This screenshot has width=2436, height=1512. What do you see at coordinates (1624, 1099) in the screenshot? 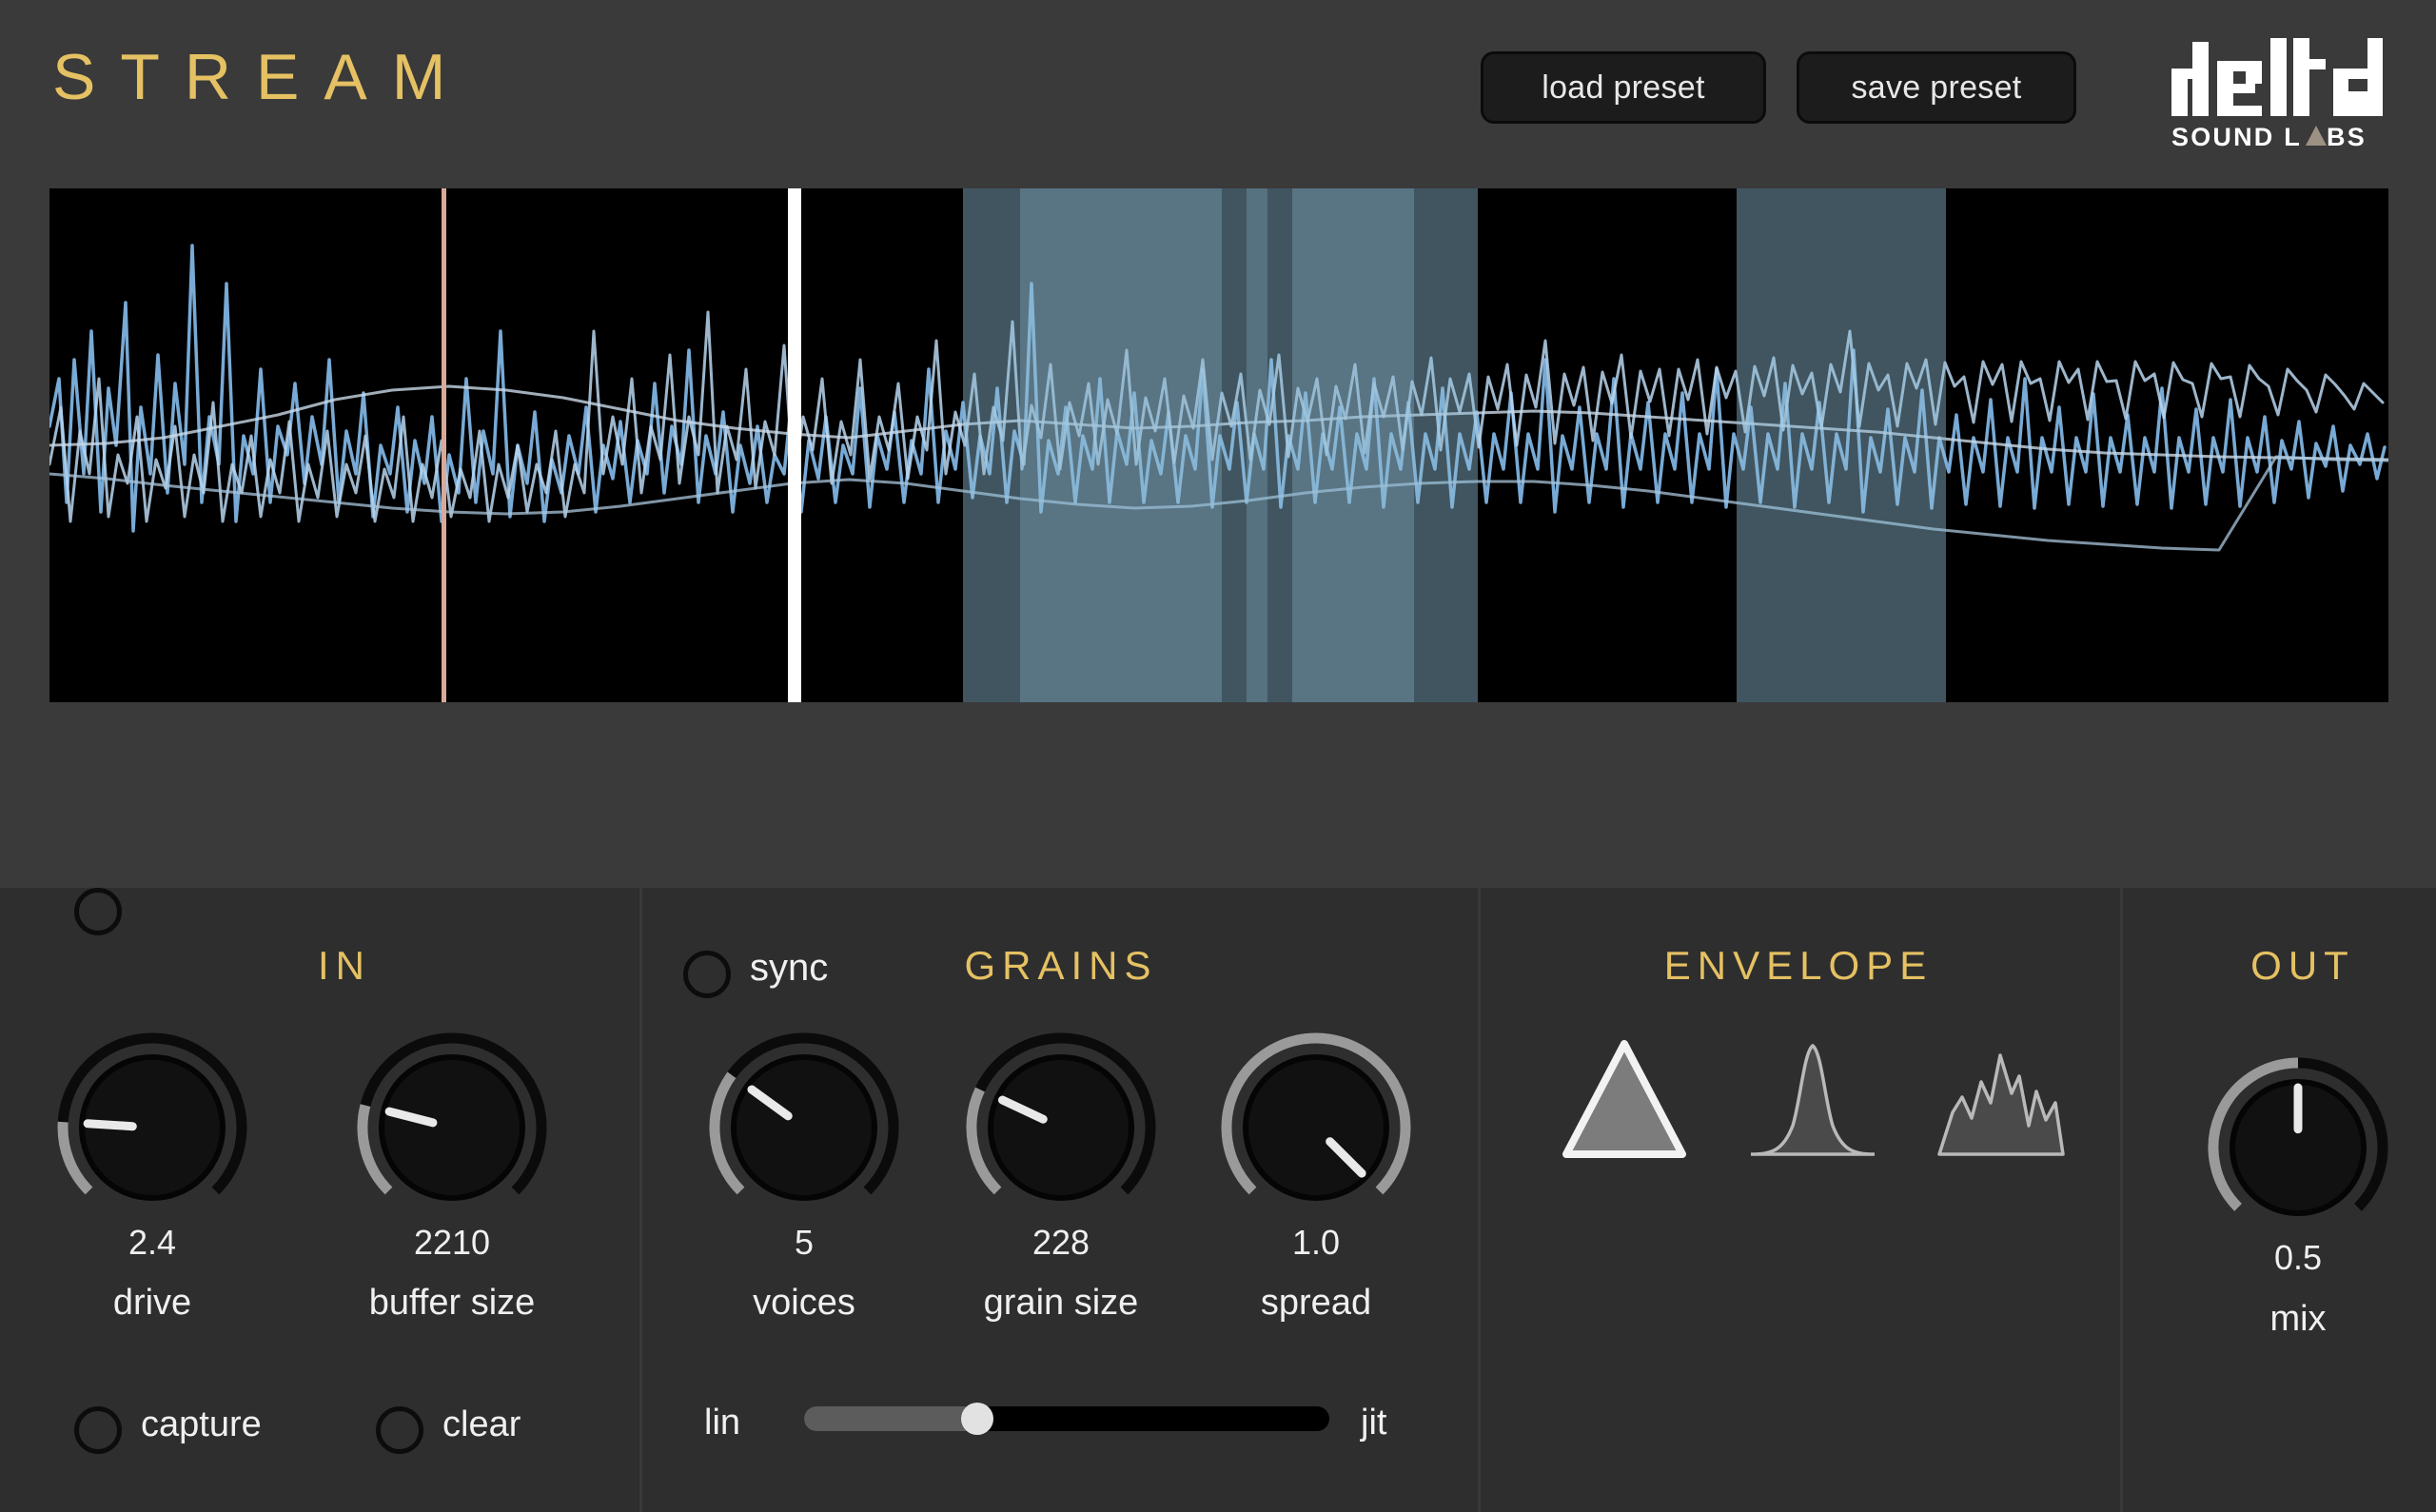
I see `envelope-shape-triangle` at bounding box center [1624, 1099].